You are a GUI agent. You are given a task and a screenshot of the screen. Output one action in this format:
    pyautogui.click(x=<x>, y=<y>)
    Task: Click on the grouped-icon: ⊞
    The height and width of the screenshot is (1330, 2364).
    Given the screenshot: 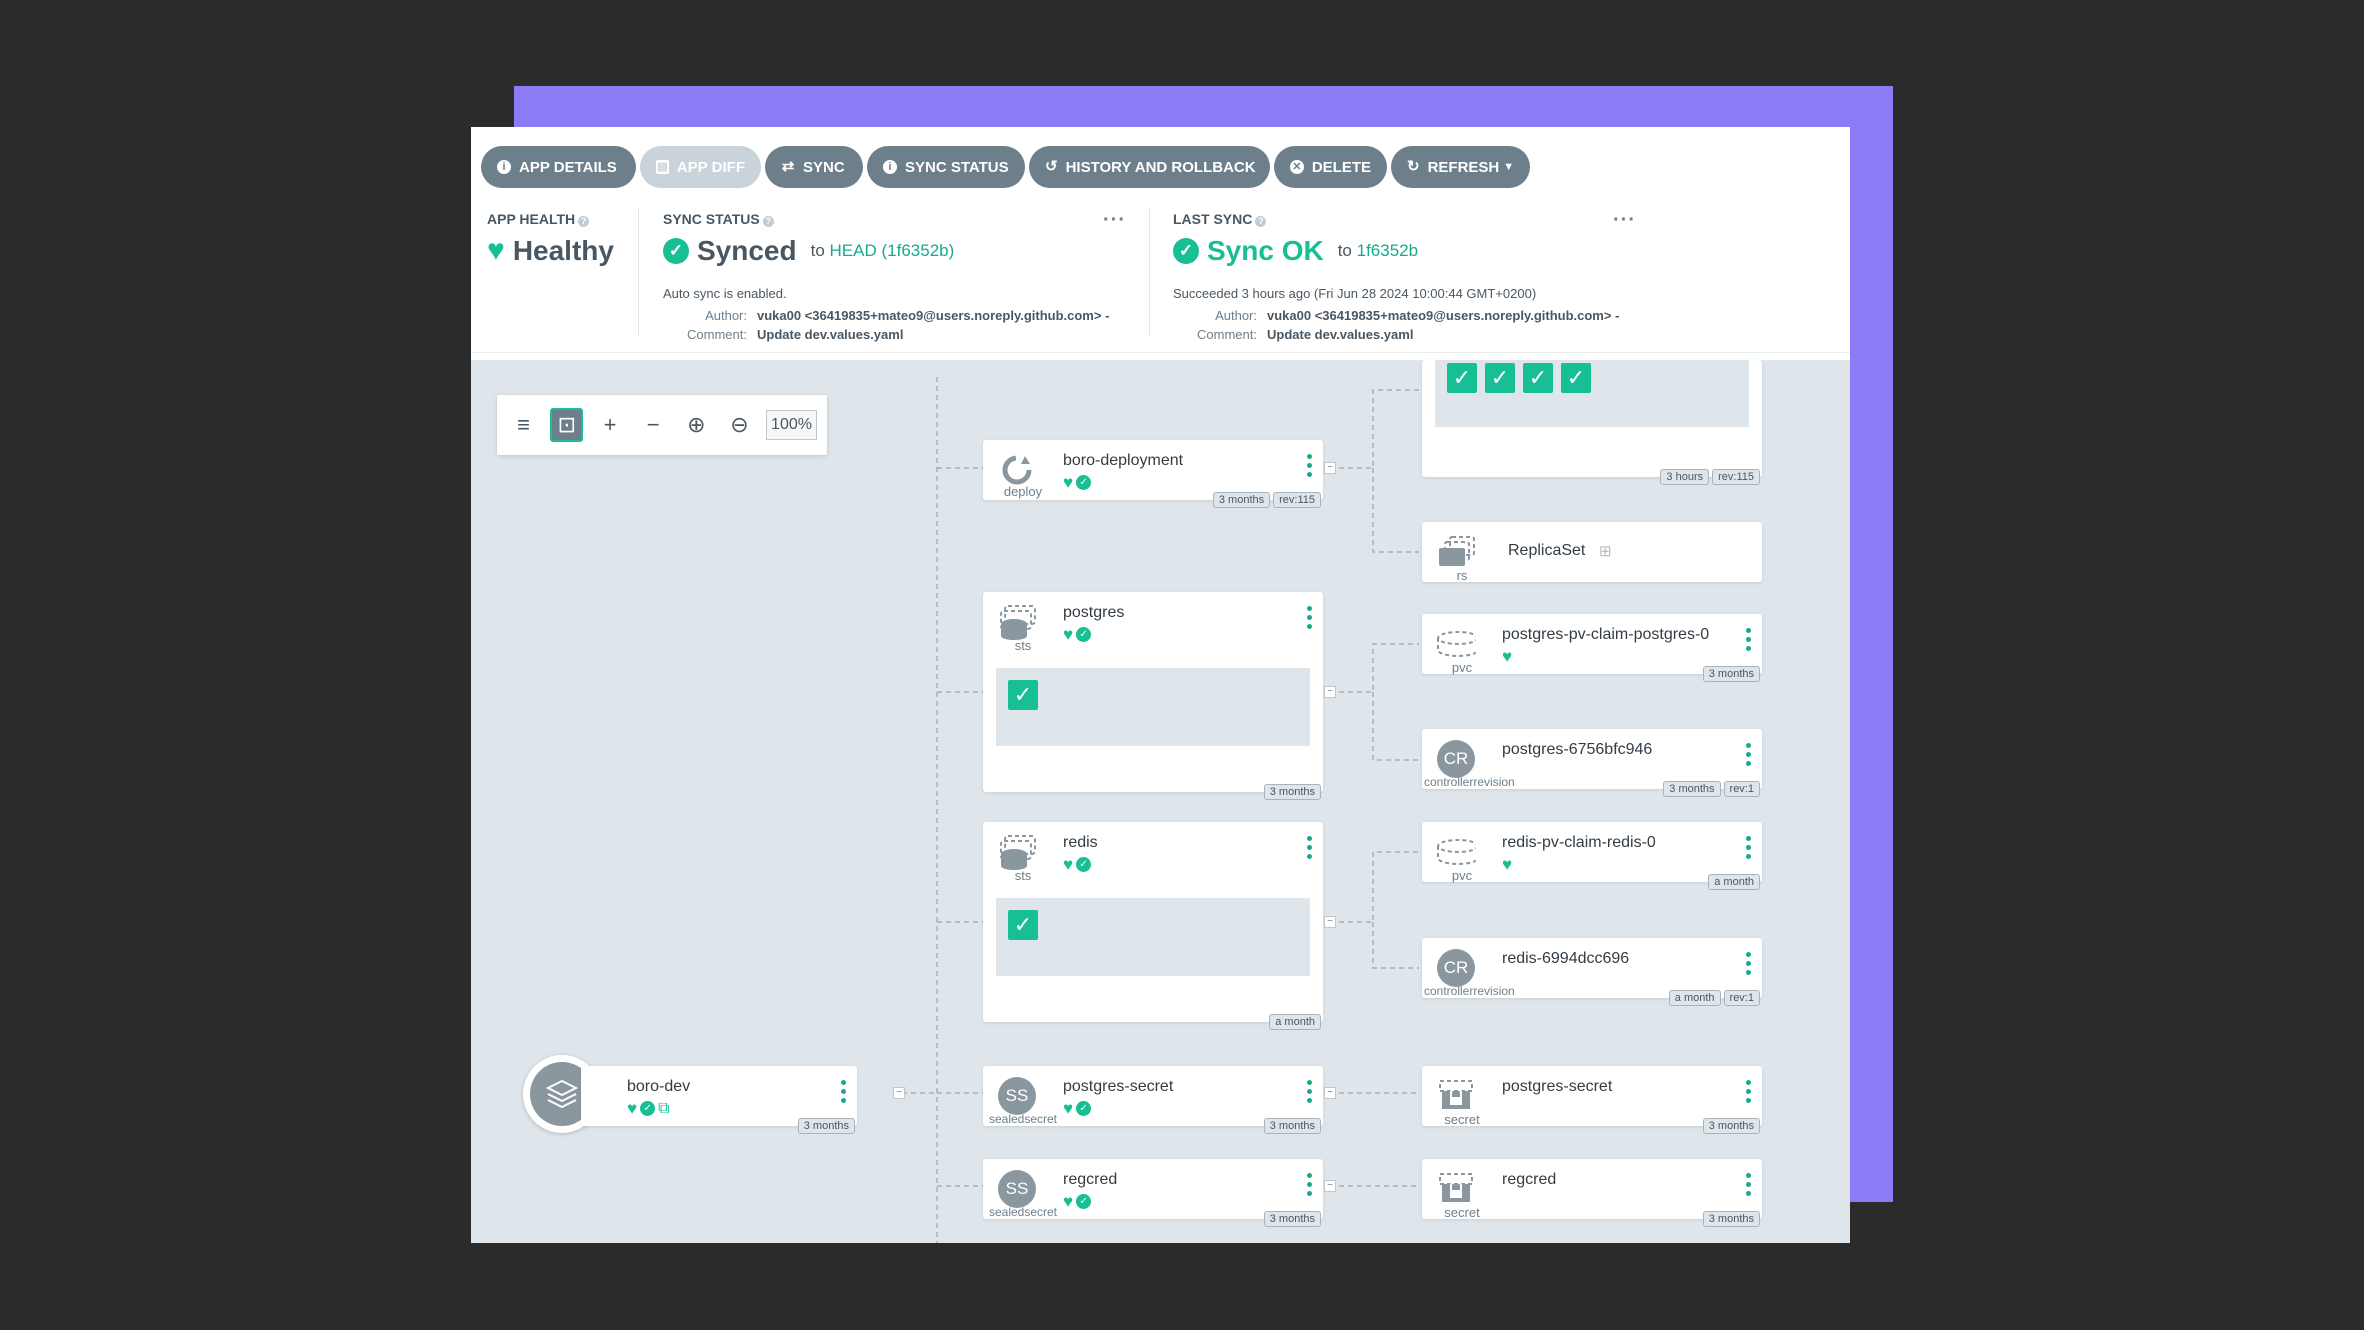 What is the action you would take?
    pyautogui.click(x=1605, y=551)
    